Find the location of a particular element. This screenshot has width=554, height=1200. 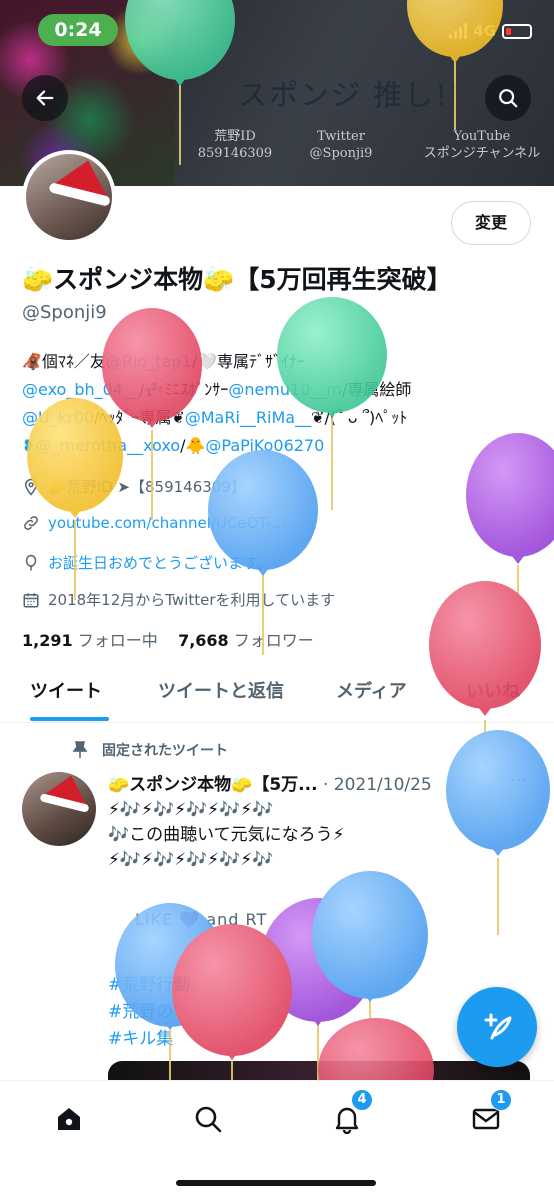

bio-text: ❦/(՞ ᴗ ՞)ﾍﾟｯﾄ is located at coordinates (359, 417).